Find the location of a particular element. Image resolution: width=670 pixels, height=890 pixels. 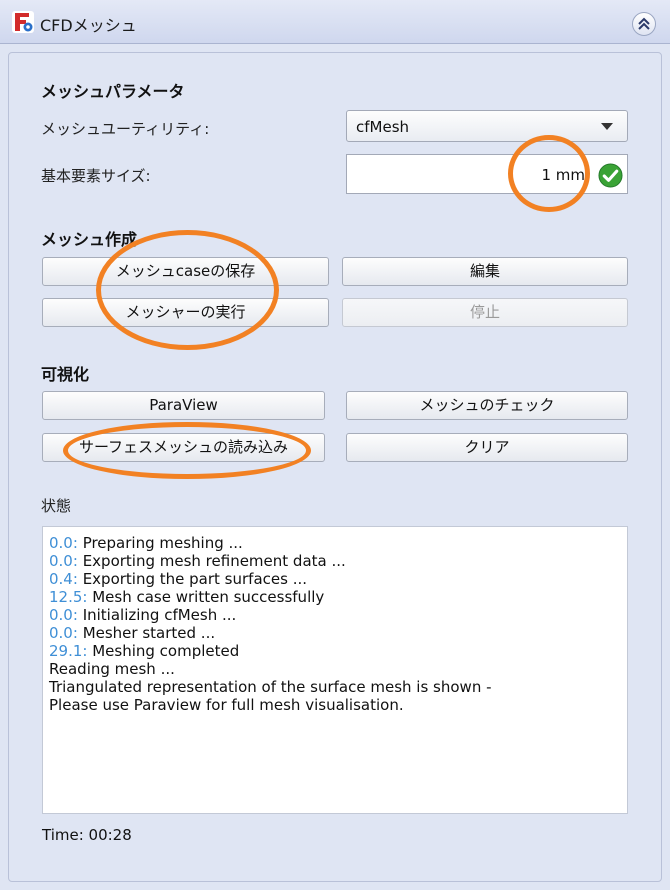

elapsed-time: Time: 00:28 is located at coordinates (87, 835).